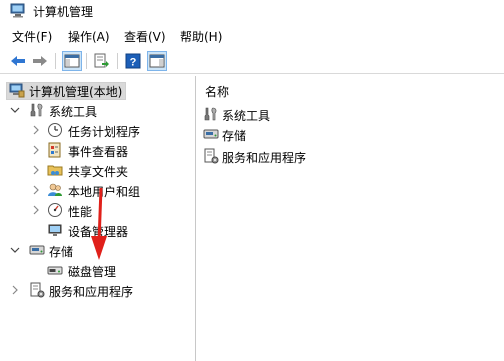 The image size is (504, 361). I want to click on tree-label: 任务计划程序, so click(104, 132).